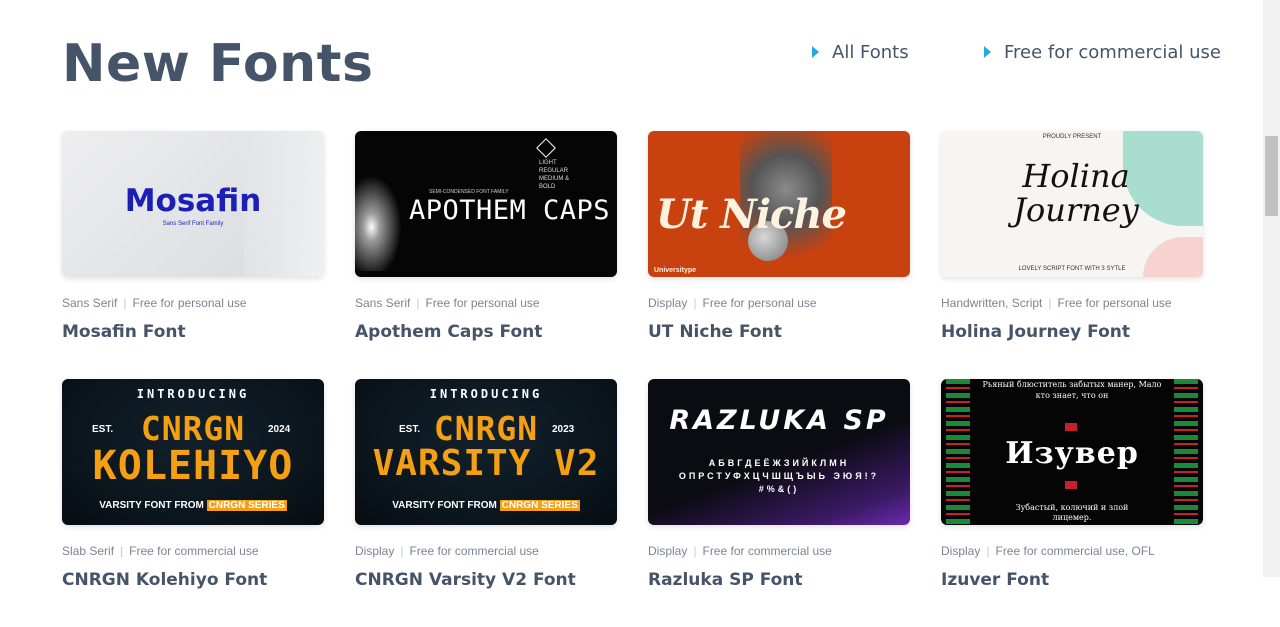  I want to click on preview-footer: Зубастый, колючий и злой лицемер., so click(1072, 512).